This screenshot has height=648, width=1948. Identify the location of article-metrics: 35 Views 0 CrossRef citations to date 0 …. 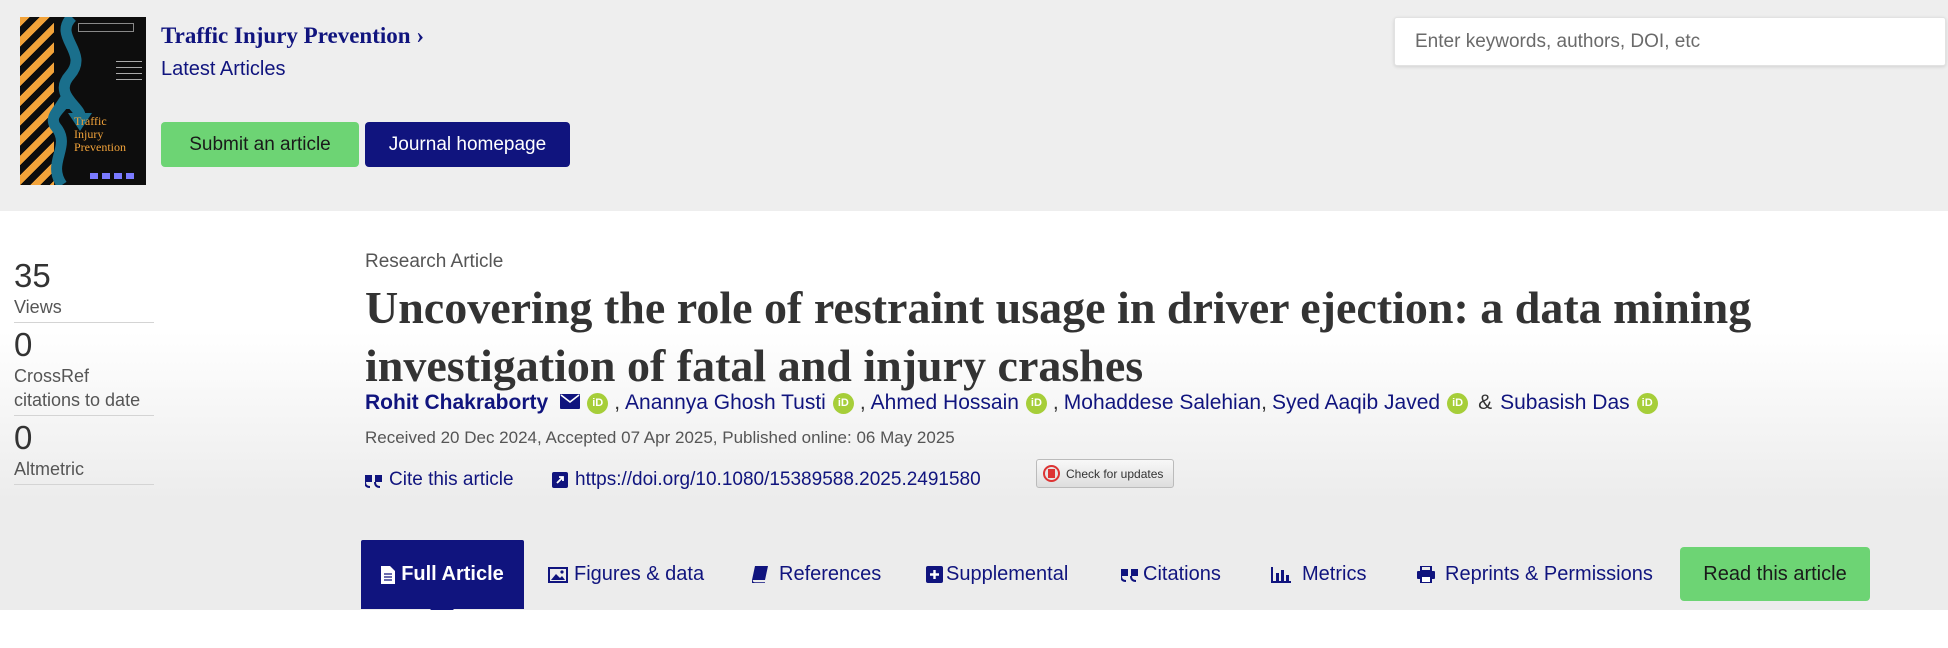
(84, 372).